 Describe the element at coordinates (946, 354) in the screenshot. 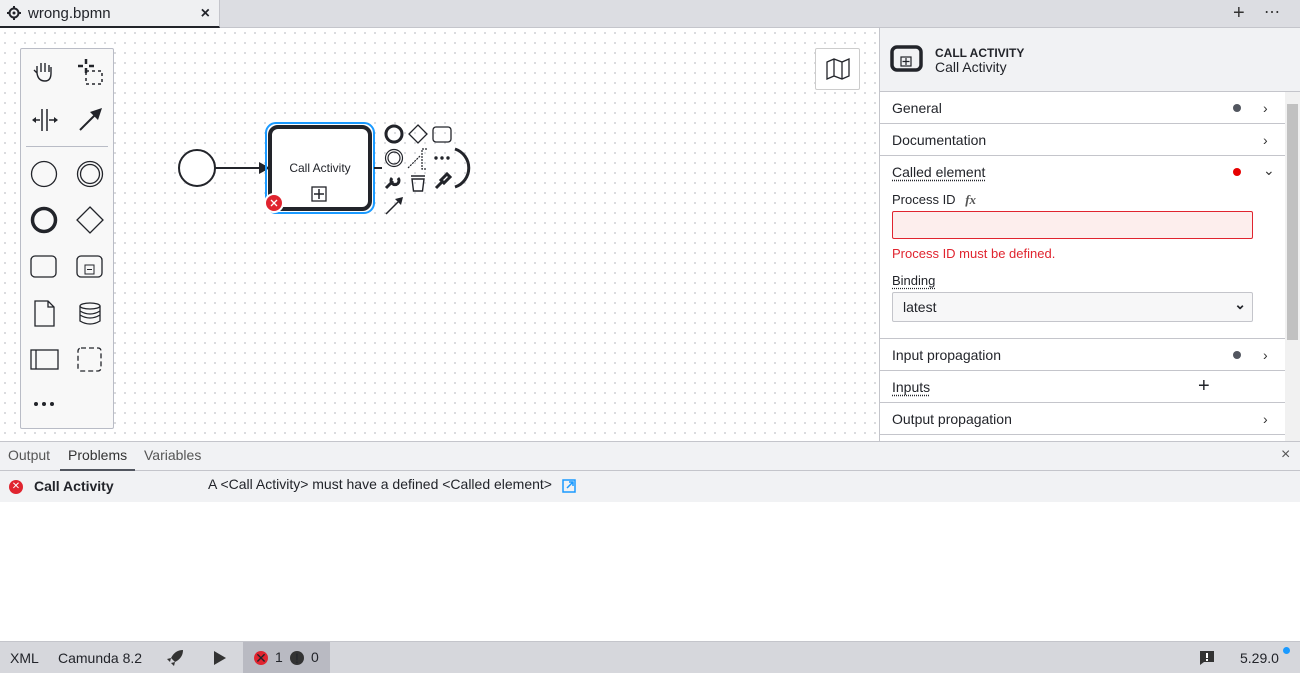

I see `group-label: Input propagation` at that location.